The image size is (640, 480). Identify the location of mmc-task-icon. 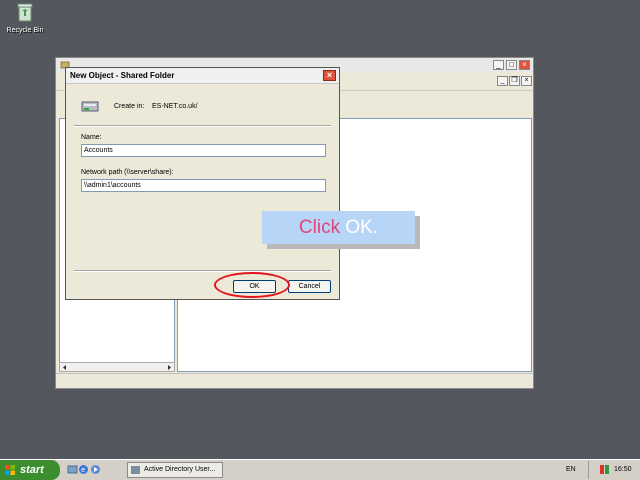
(135, 470).